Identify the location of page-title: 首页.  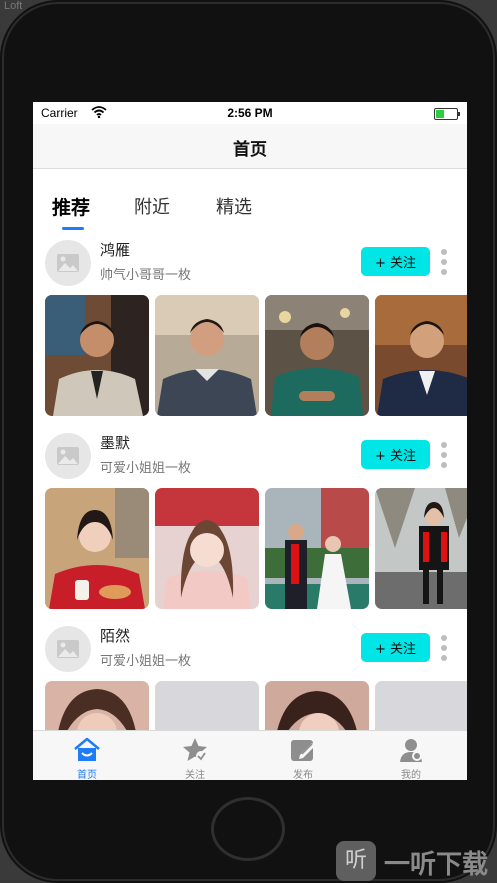
(250, 150).